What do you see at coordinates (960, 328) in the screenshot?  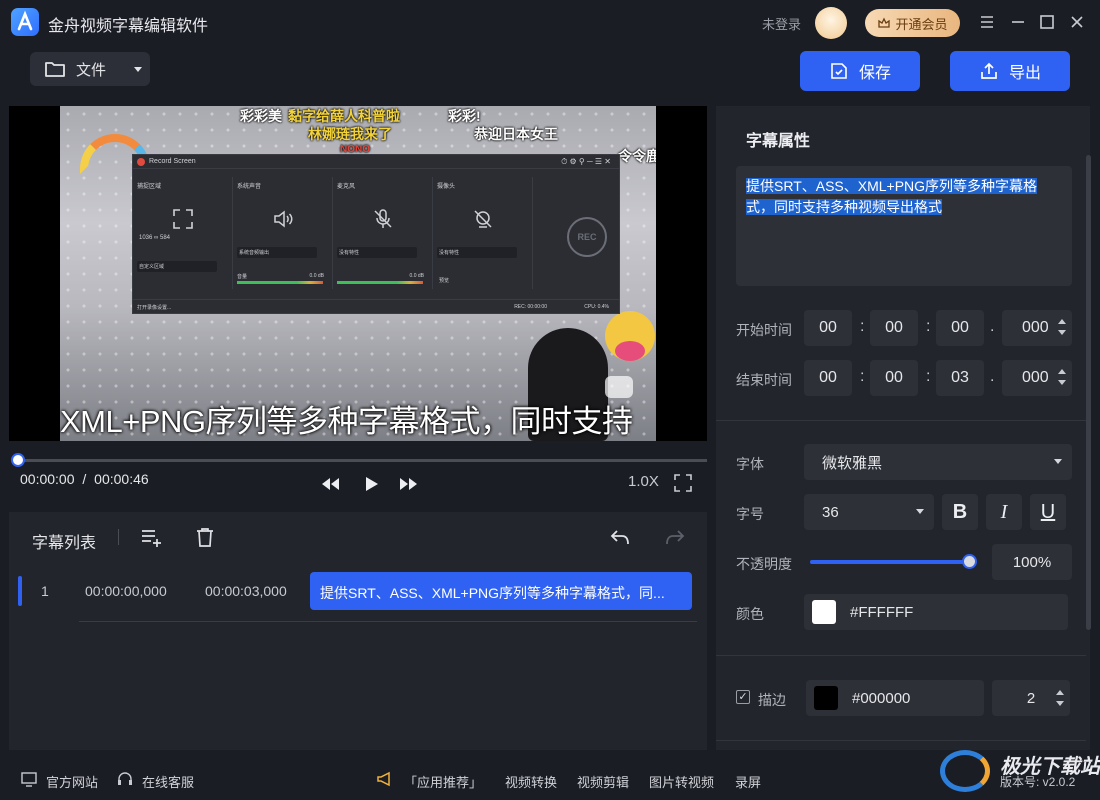 I see `start-second-field: 00` at bounding box center [960, 328].